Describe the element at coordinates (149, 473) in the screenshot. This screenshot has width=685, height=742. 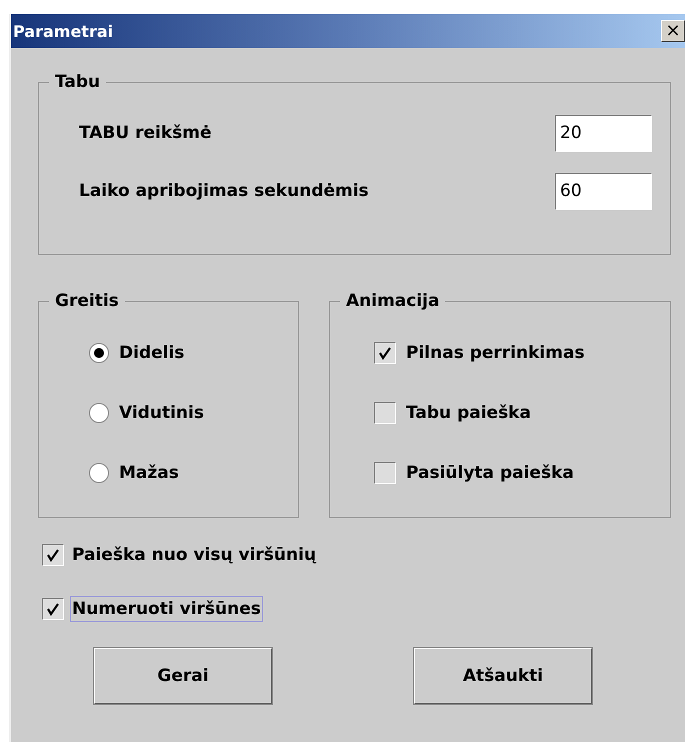
I see `option-label: Mažas` at that location.